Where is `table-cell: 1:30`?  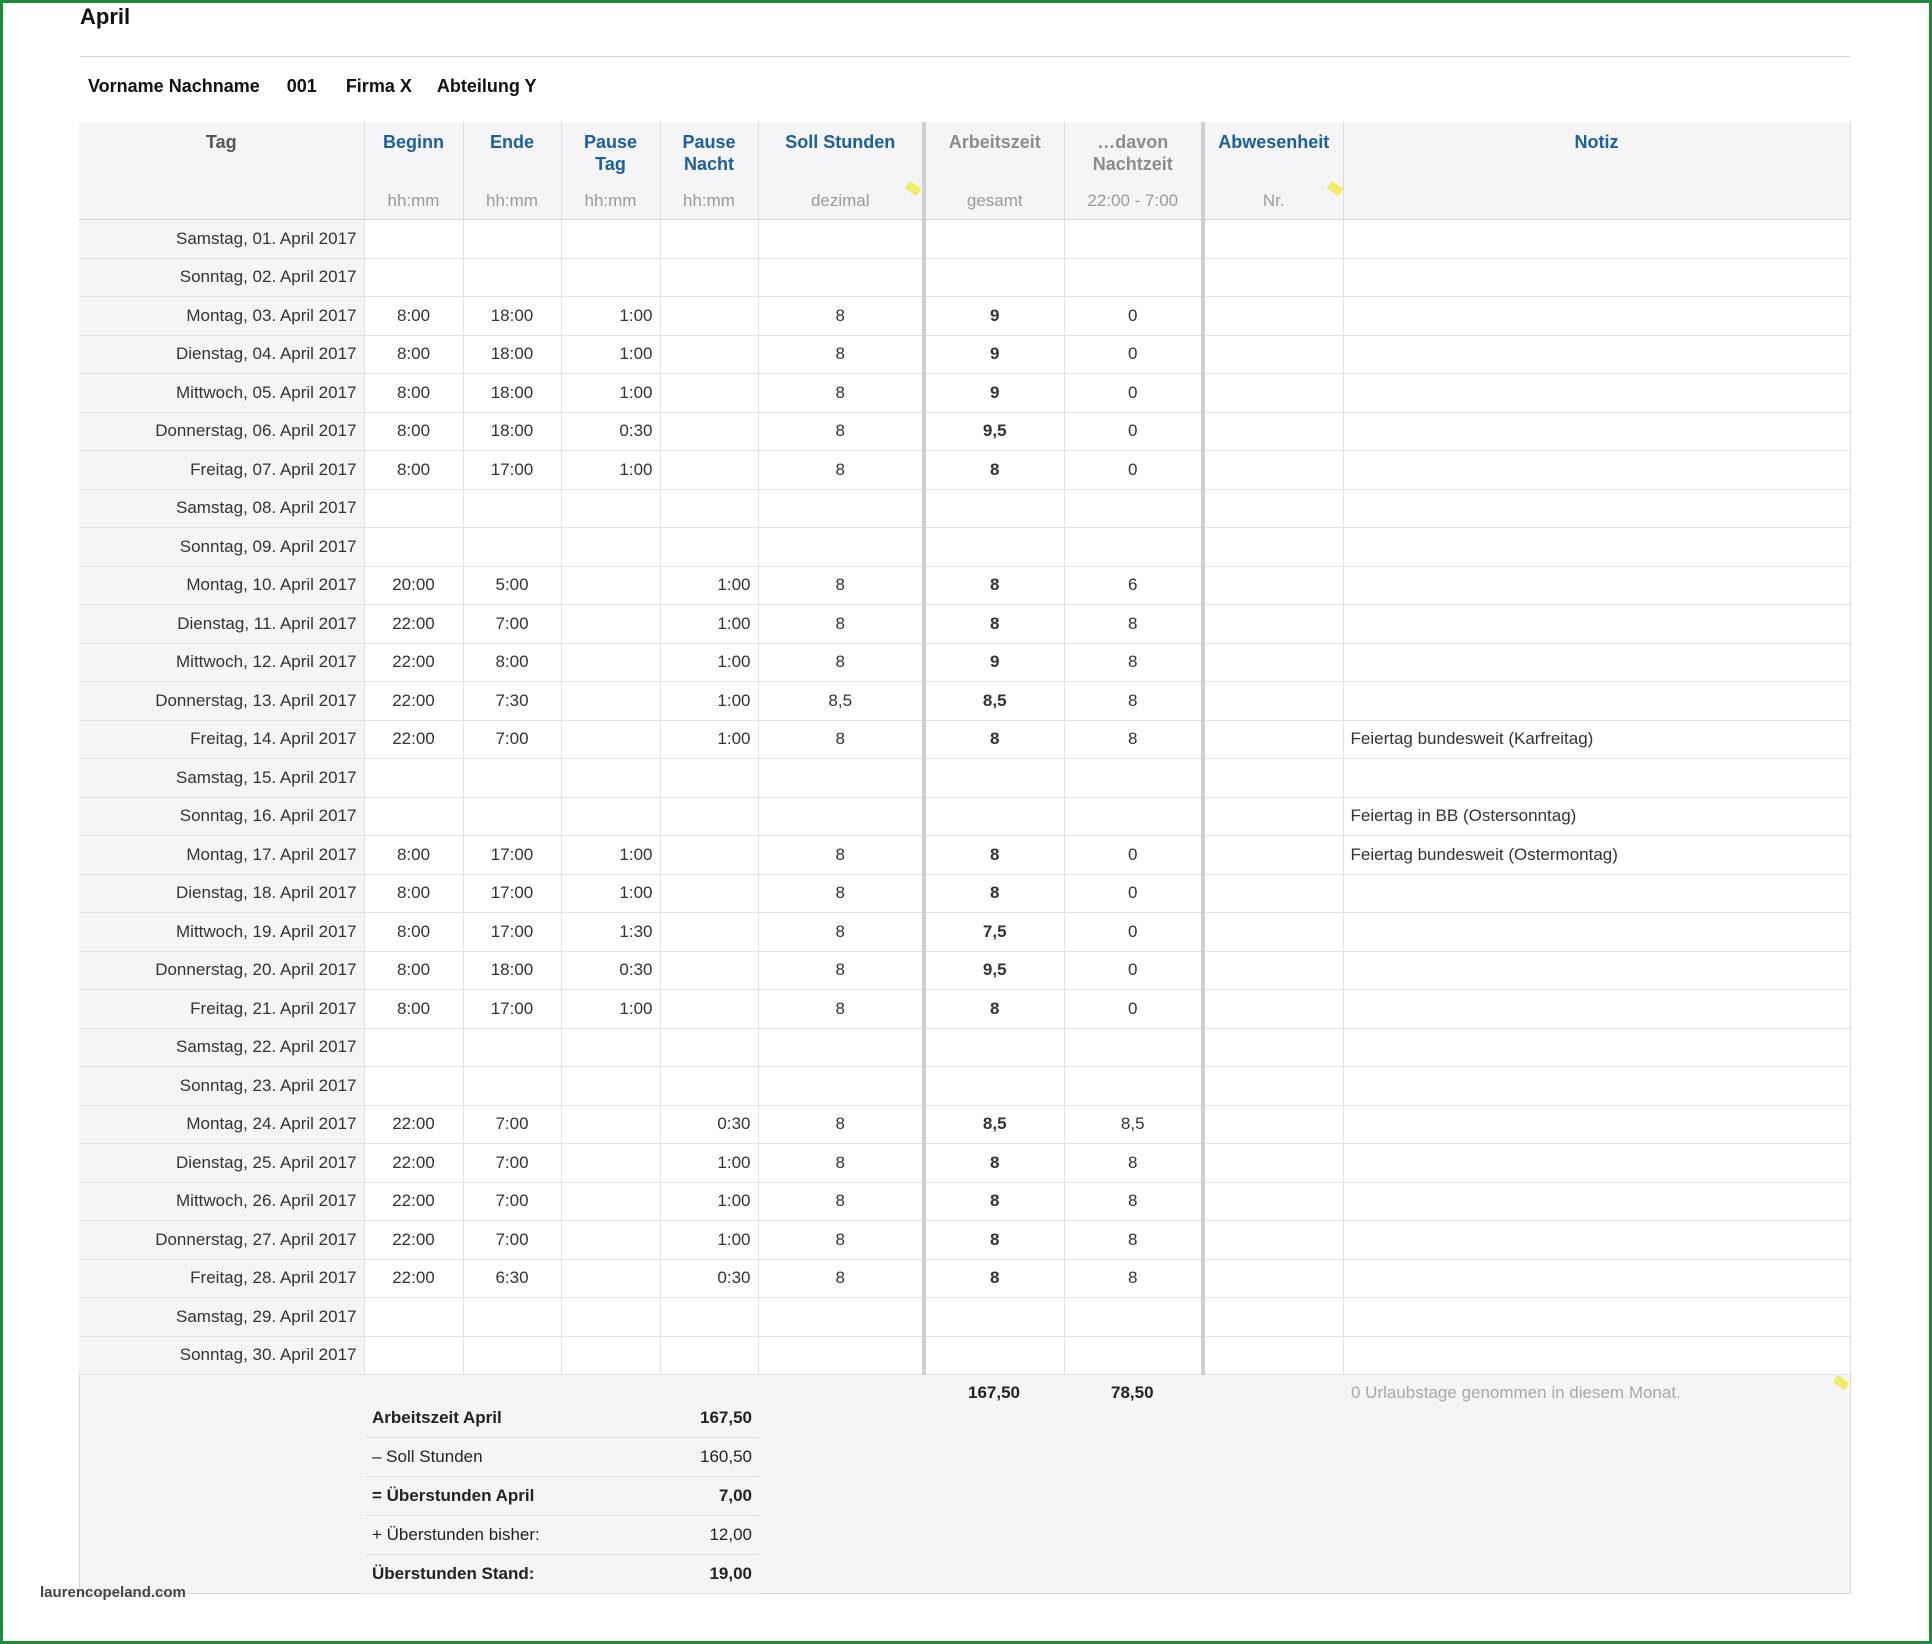
table-cell: 1:30 is located at coordinates (611, 932).